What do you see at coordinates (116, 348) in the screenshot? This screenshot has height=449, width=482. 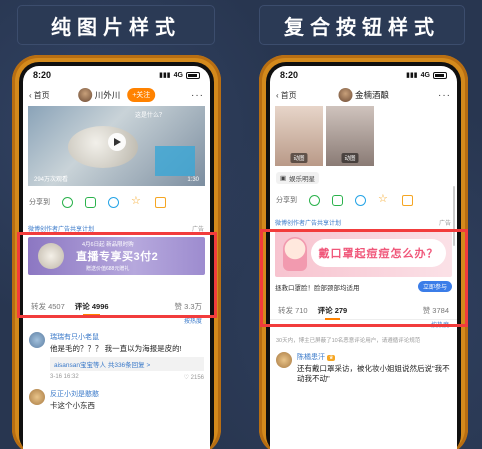 I see `comment-text: 他是毛的？？？ 我一直以为海报是皮的!` at bounding box center [116, 348].